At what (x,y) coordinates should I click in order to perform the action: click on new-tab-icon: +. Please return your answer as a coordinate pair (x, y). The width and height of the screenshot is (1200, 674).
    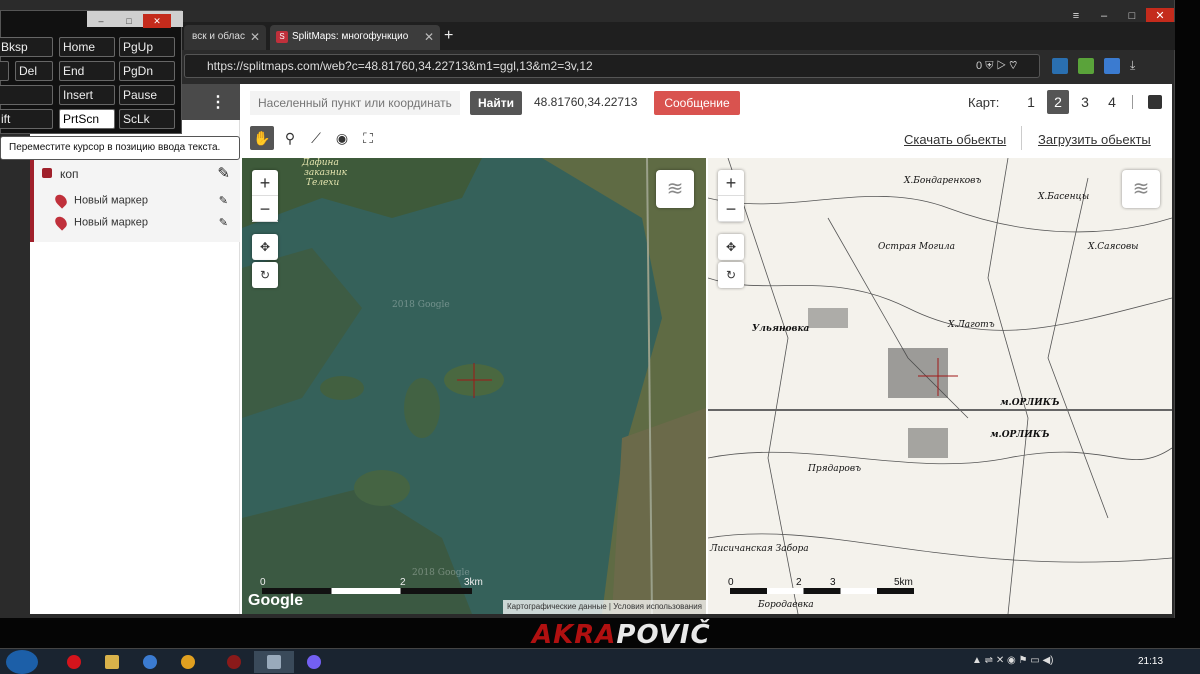
    Looking at the image, I should click on (448, 36).